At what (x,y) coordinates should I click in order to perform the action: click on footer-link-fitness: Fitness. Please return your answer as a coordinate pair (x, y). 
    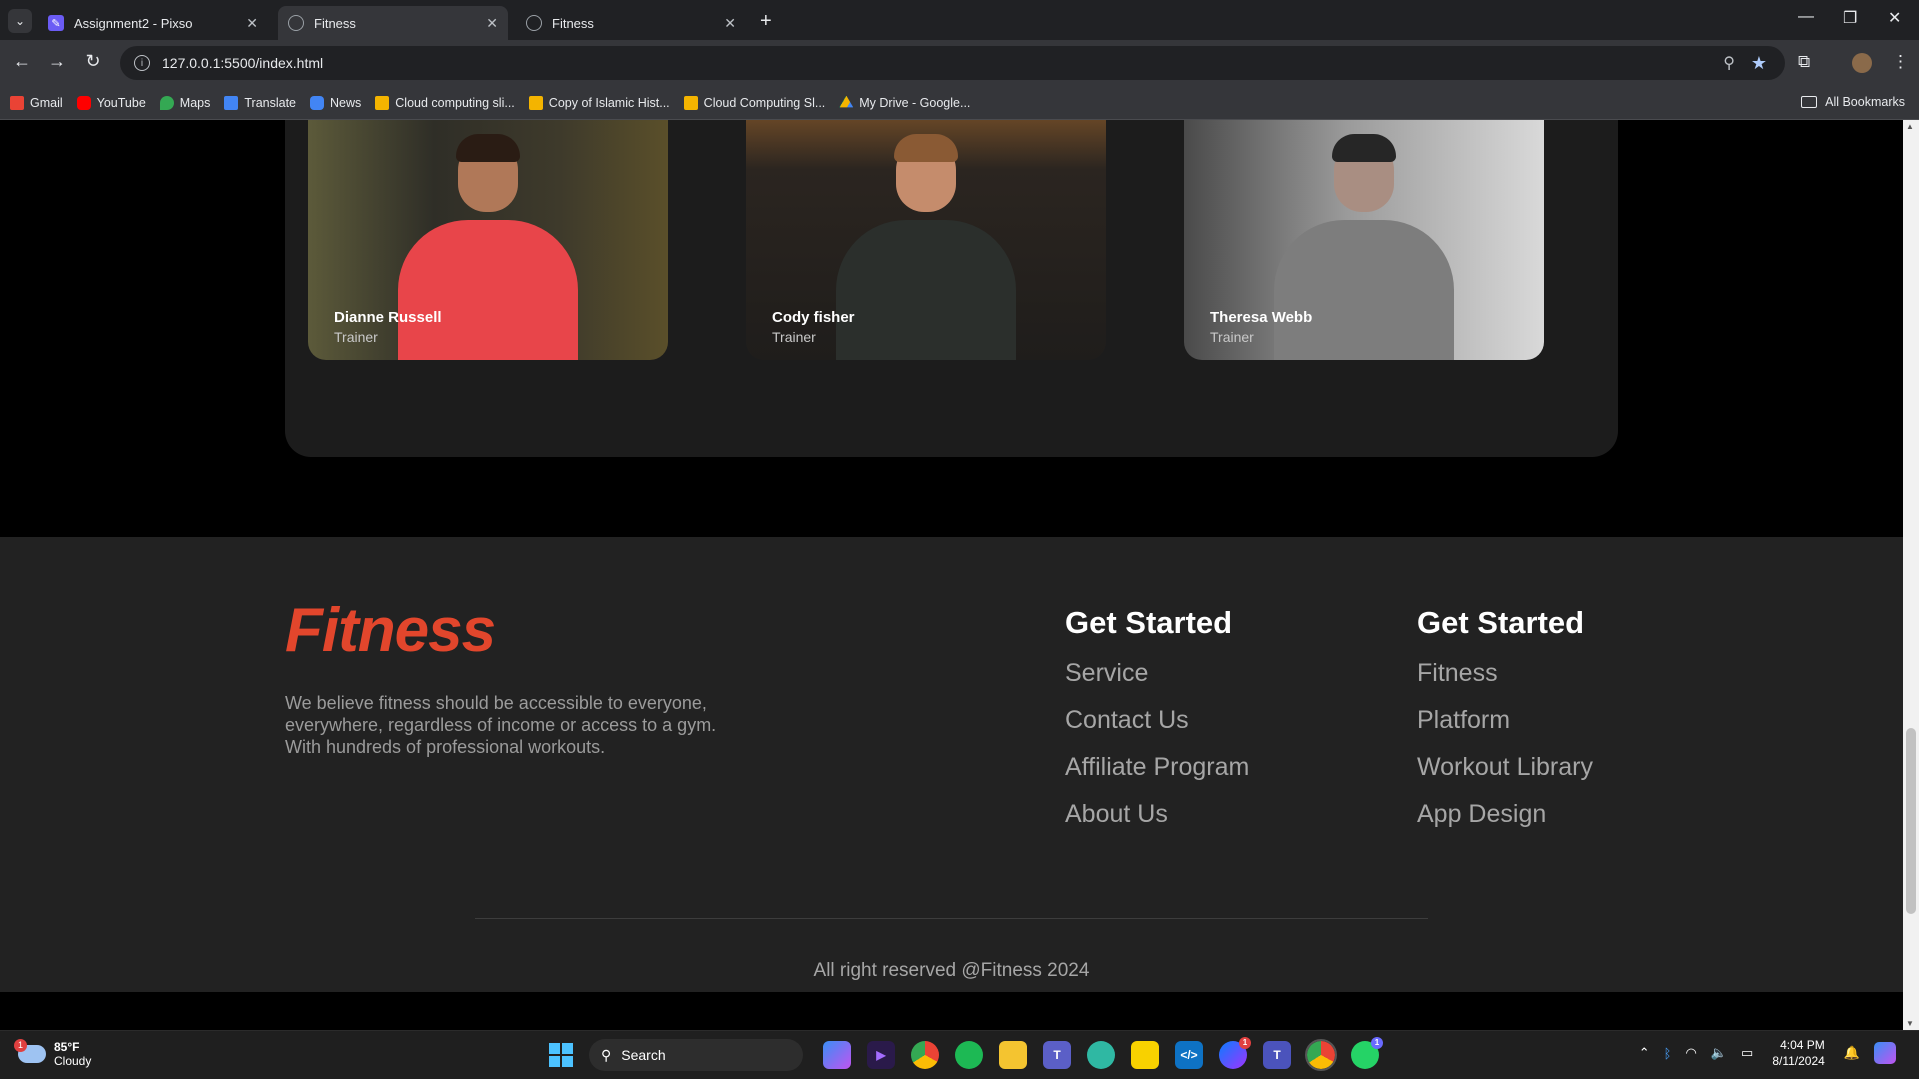
    Looking at the image, I should click on (1505, 673).